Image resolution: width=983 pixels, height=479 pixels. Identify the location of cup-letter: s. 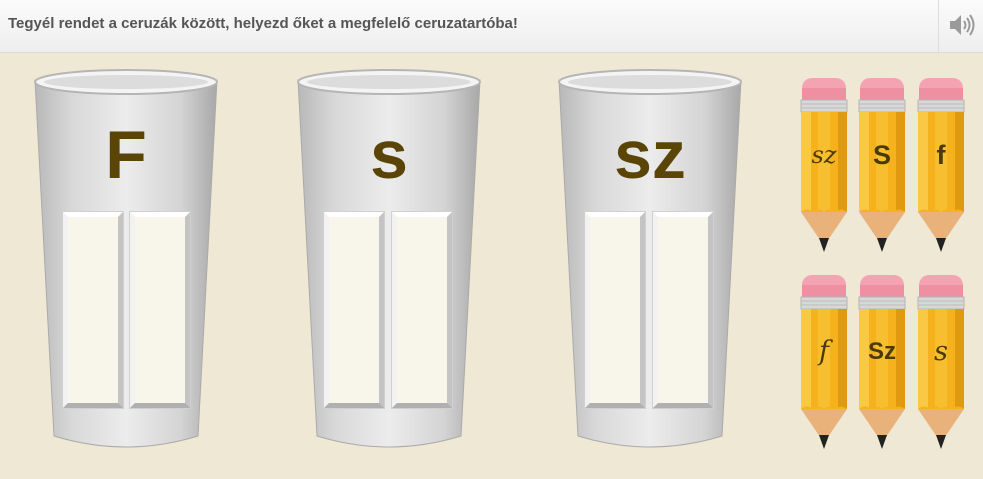
(389, 155).